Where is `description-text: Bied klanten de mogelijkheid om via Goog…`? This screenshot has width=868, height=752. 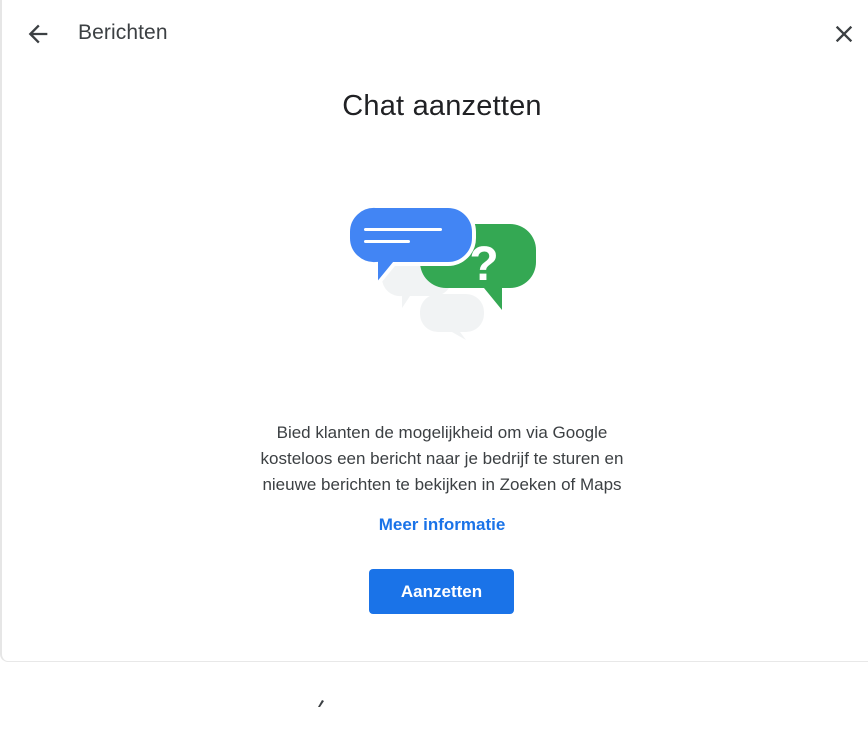 description-text: Bied klanten de mogelijkheid om via Goog… is located at coordinates (442, 459).